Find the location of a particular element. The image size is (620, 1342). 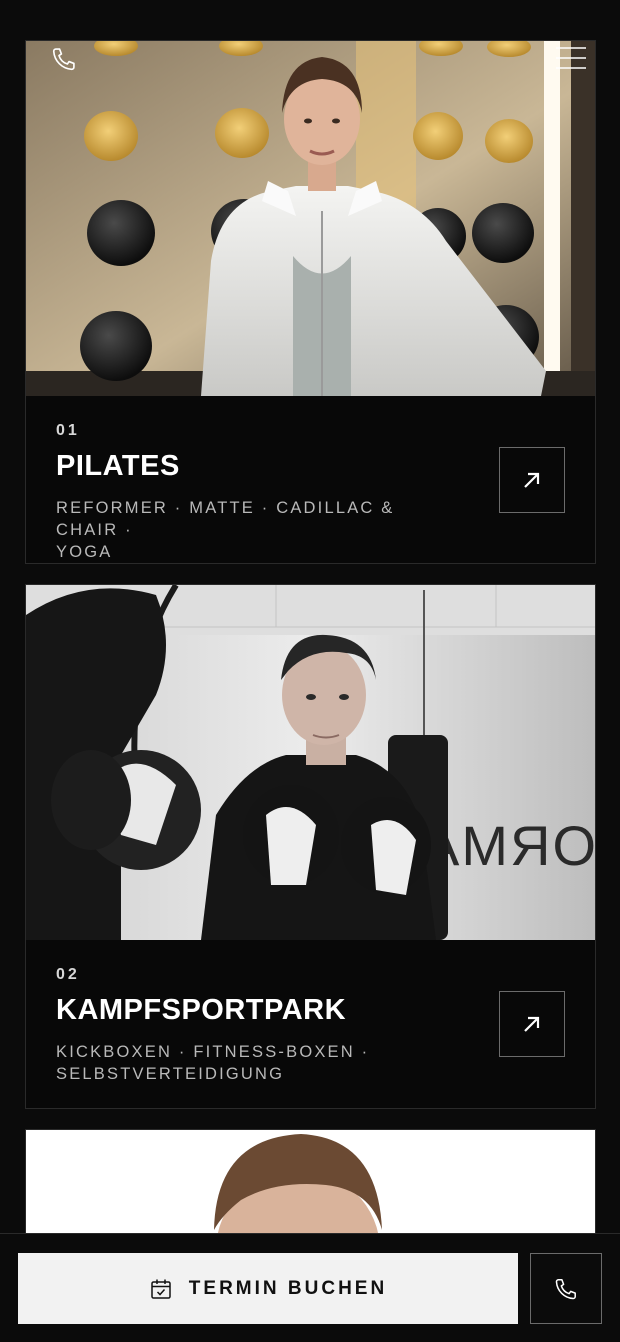

bottom-action-bar: TERMIN BUCHEN is located at coordinates (310, 1287).